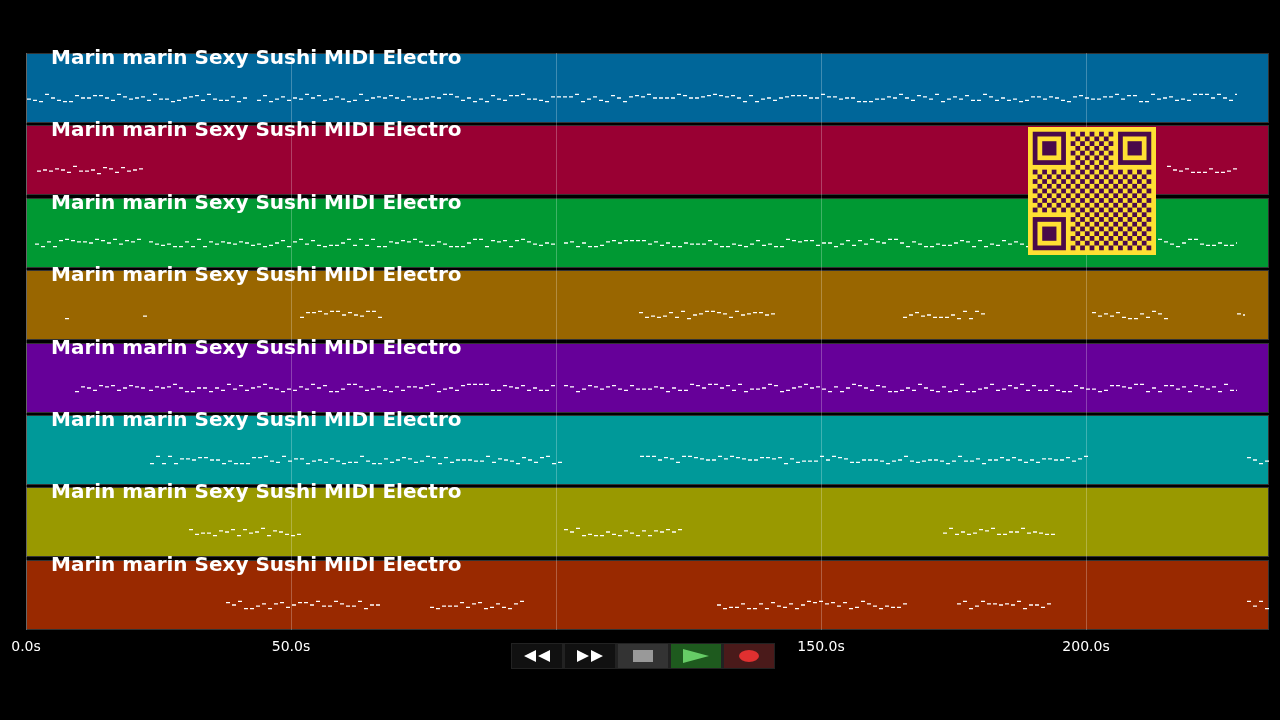  I want to click on record-icon, so click(749, 655).